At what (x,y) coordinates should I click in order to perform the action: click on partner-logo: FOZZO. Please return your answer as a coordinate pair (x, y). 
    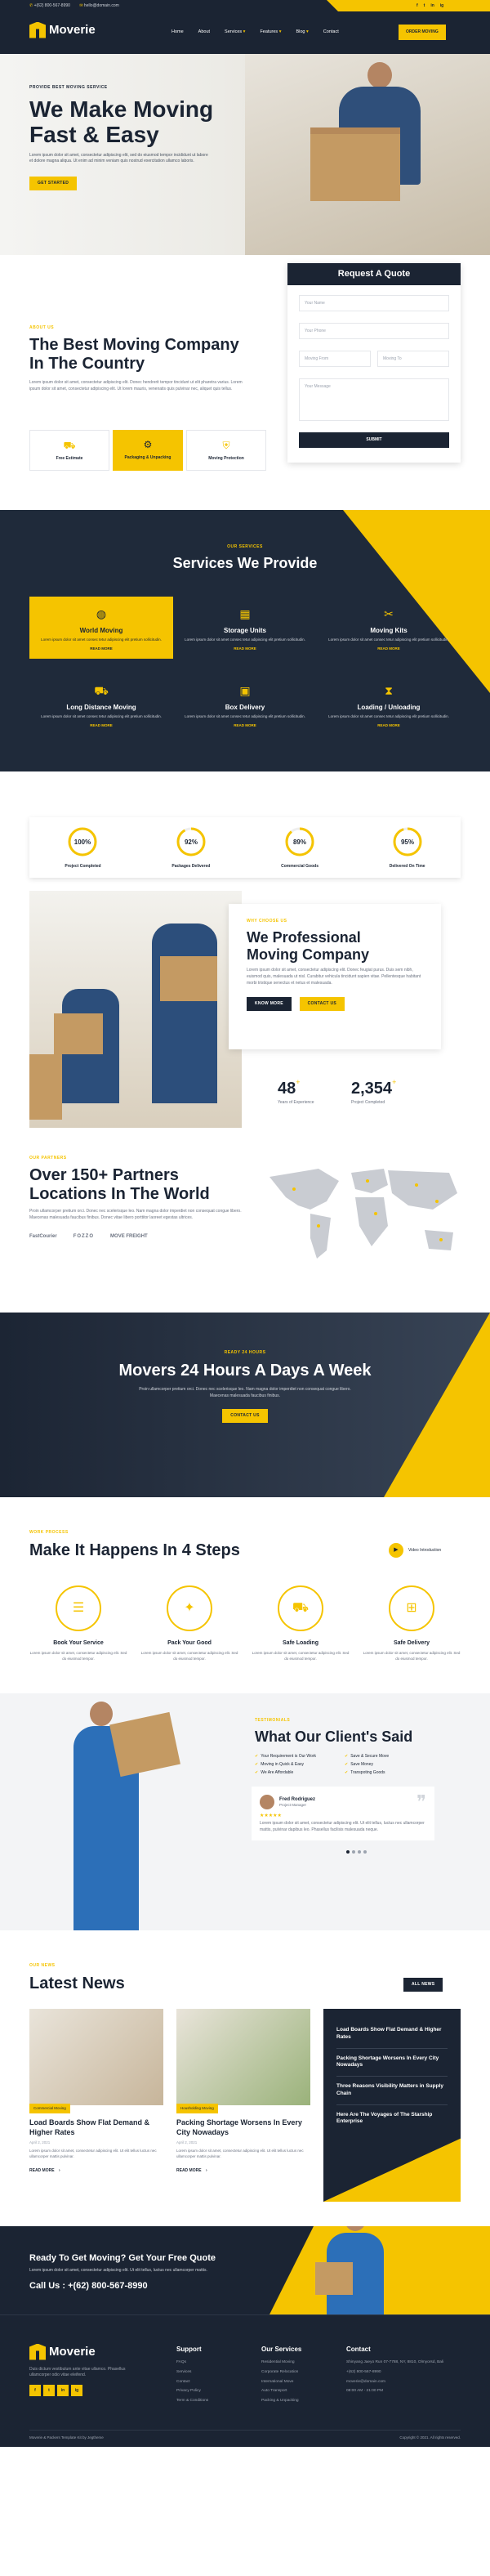
    Looking at the image, I should click on (84, 1236).